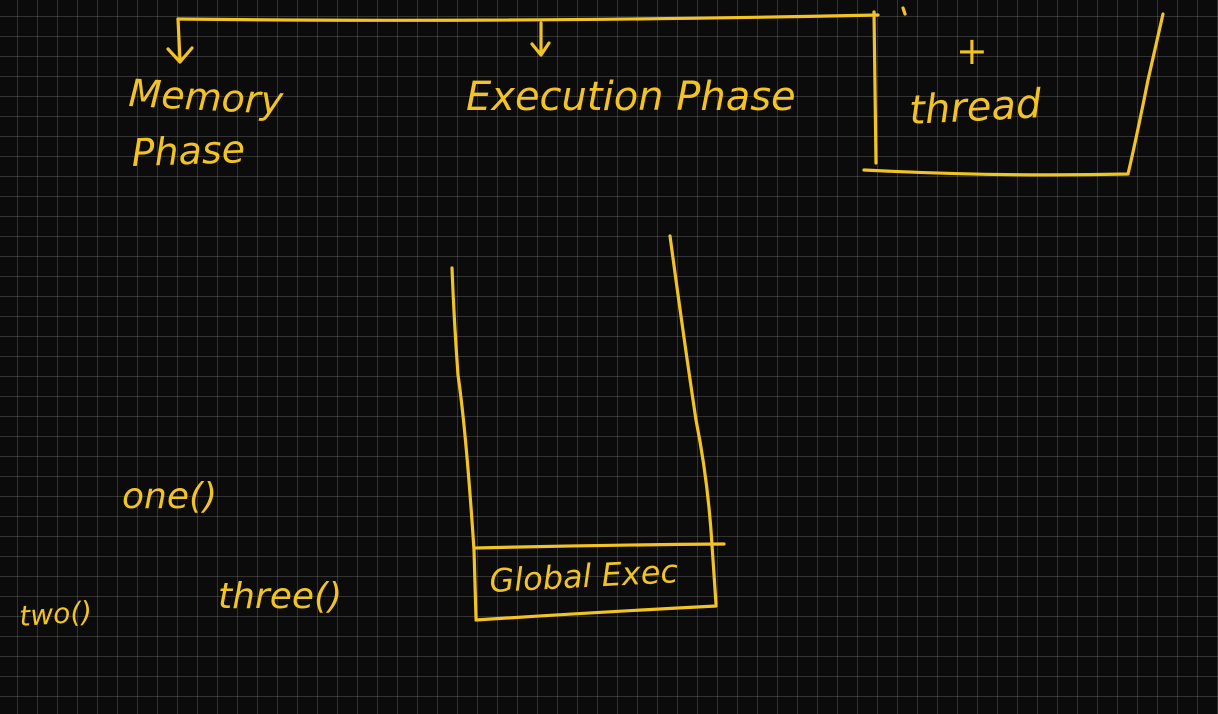 Image resolution: width=1218 pixels, height=714 pixels. Describe the element at coordinates (464, 443) in the screenshot. I see `call-stack-left-wall` at that location.